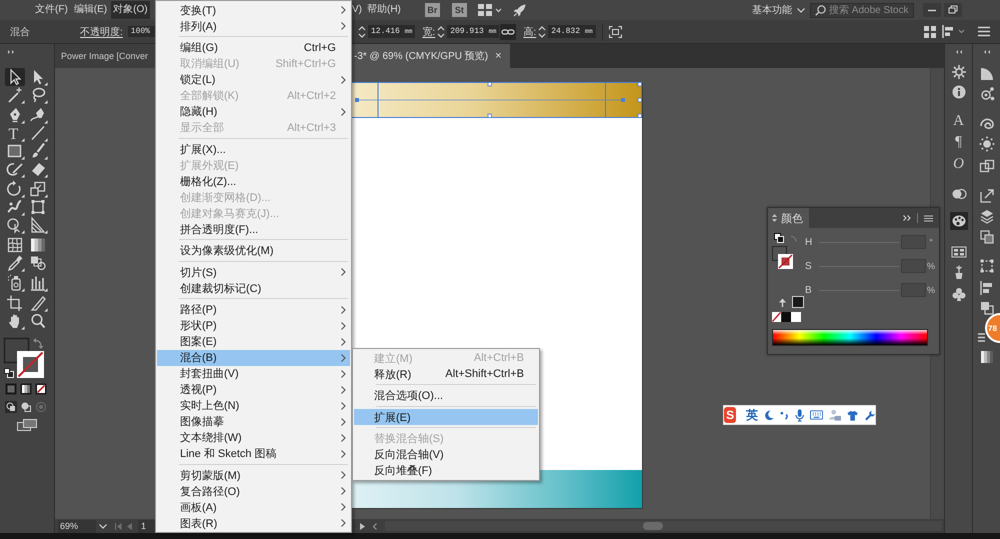 The height and width of the screenshot is (539, 1000). Describe the element at coordinates (808, 266) in the screenshot. I see `channel-label: S` at that location.